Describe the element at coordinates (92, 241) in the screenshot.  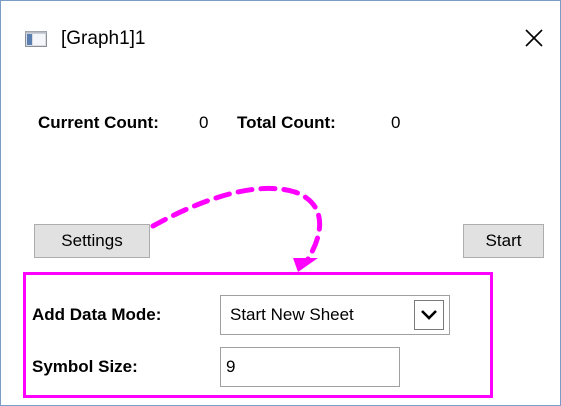
I see `settings-button: Settings` at that location.